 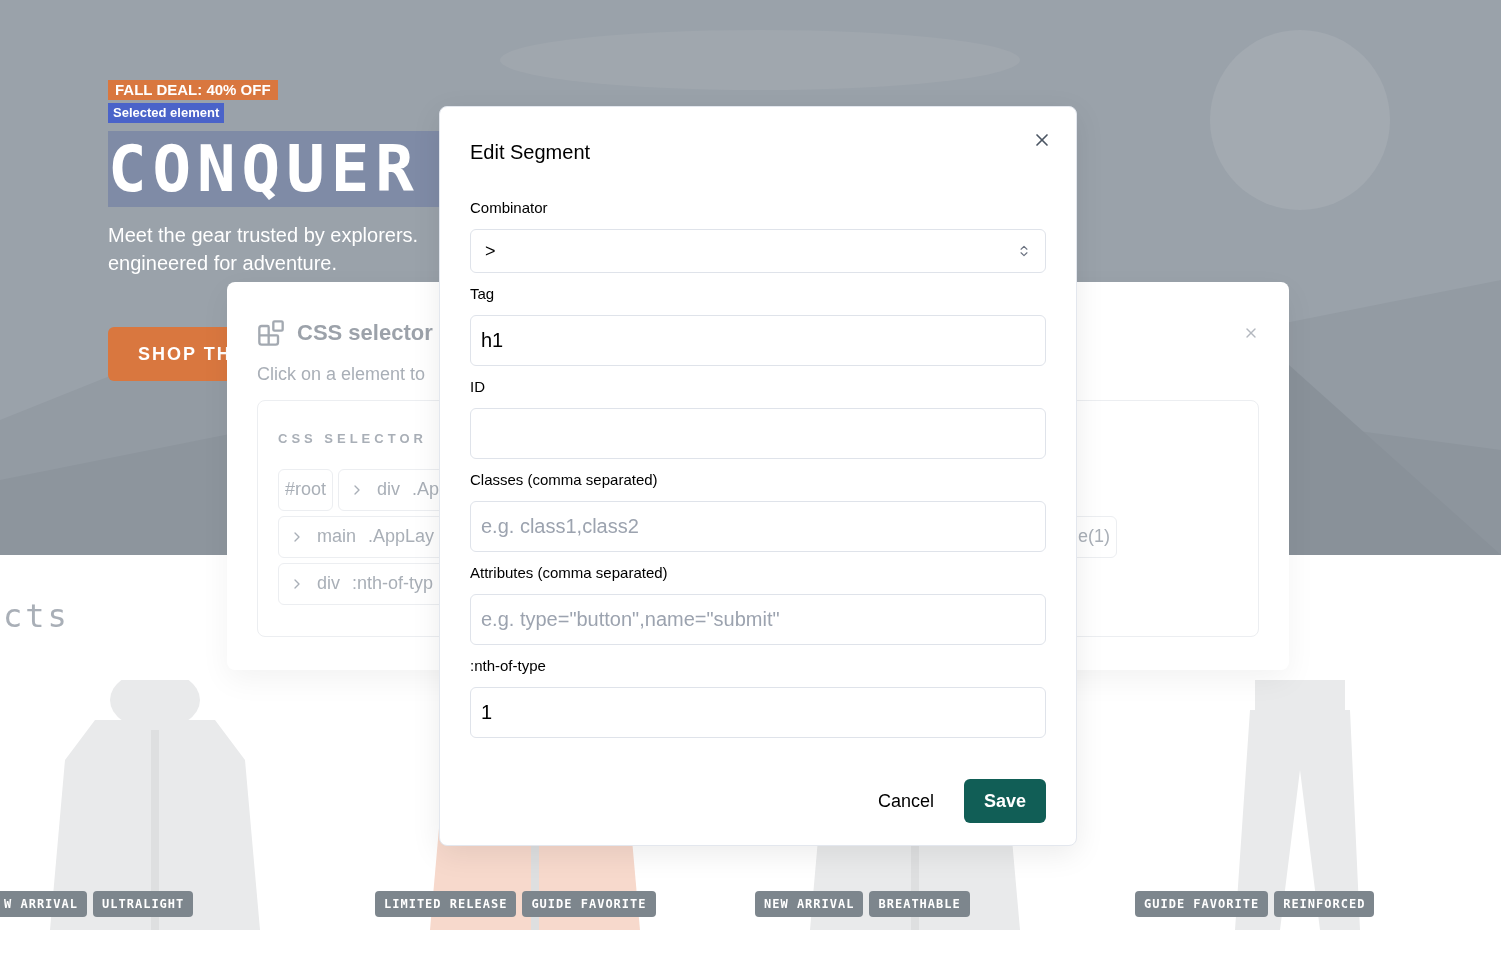 I want to click on card-label: CSS SELECTOR, so click(x=352, y=439).